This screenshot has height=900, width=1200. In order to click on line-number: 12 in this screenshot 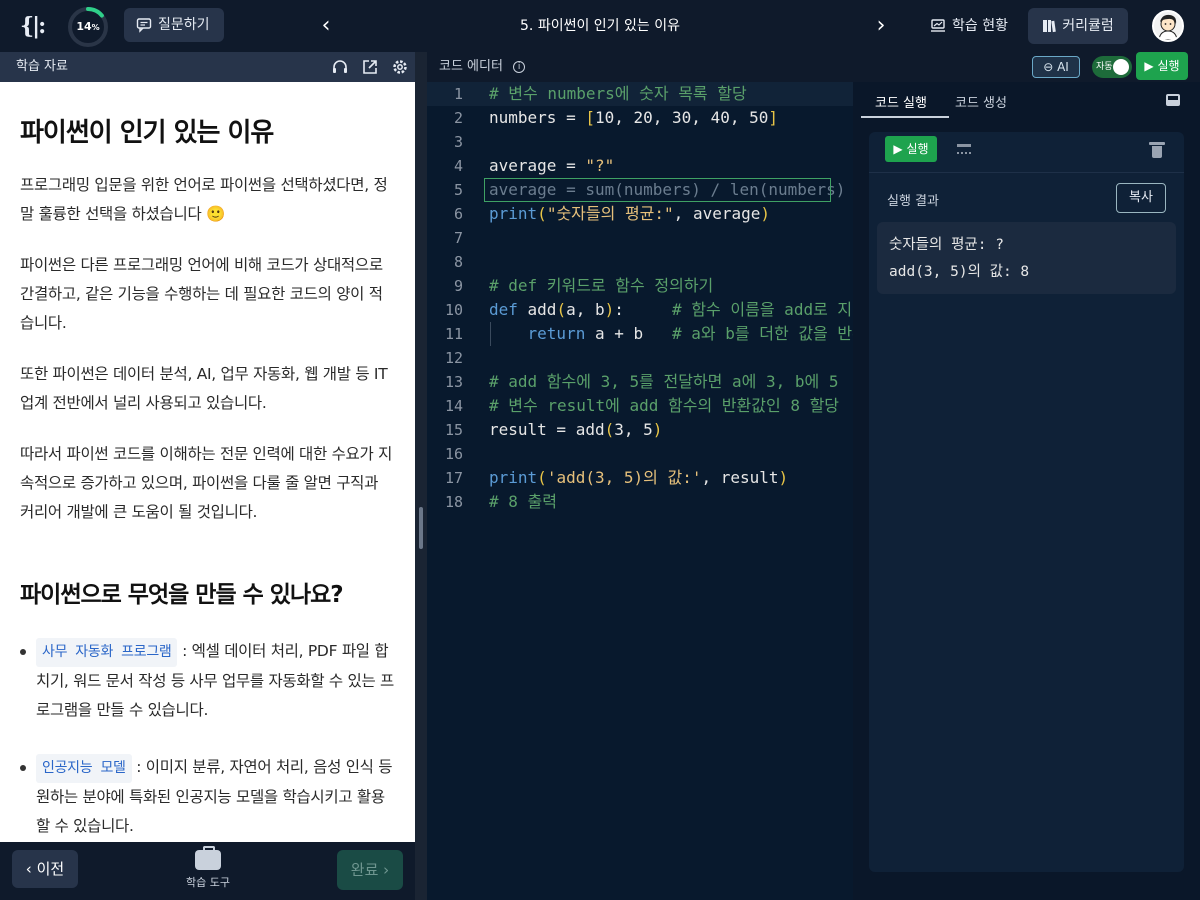, I will do `click(453, 358)`.